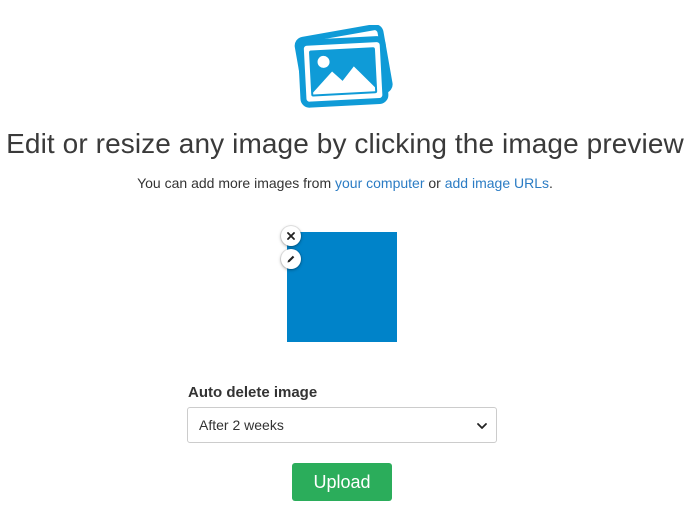  Describe the element at coordinates (342, 287) in the screenshot. I see `image-preview` at that location.